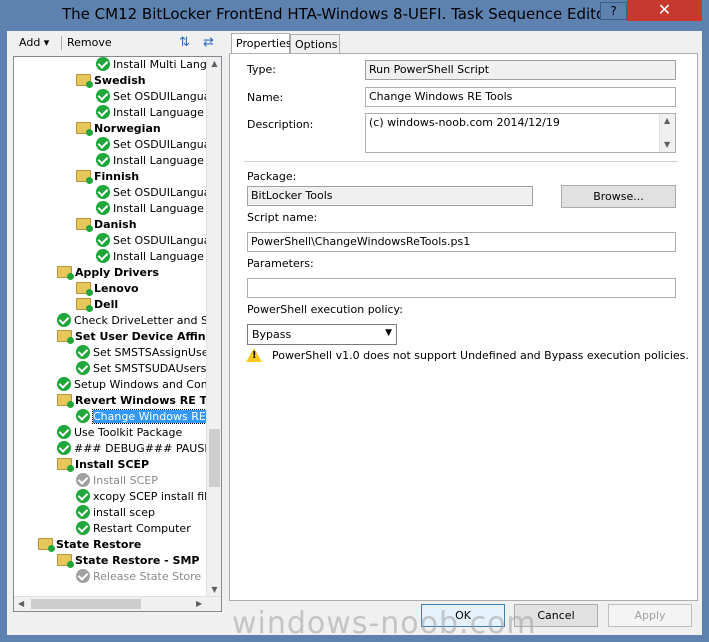 This screenshot has width=709, height=642. I want to click on scroll-right-icon: ▶, so click(199, 603).